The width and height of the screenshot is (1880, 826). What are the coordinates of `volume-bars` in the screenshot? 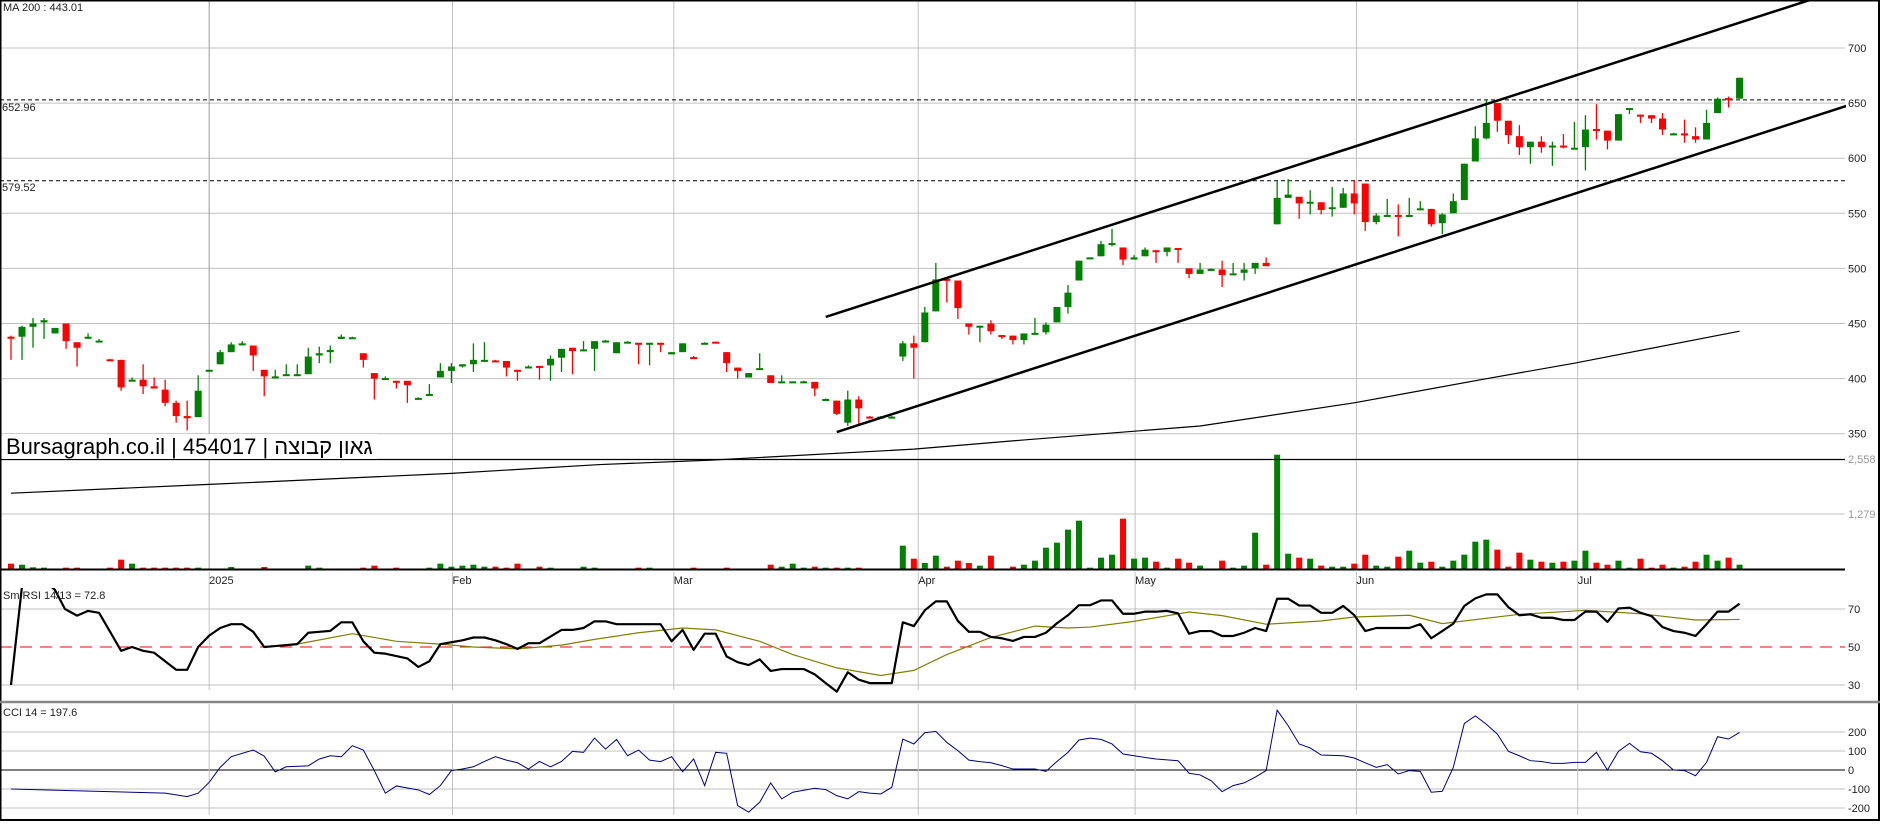 It's located at (875, 511).